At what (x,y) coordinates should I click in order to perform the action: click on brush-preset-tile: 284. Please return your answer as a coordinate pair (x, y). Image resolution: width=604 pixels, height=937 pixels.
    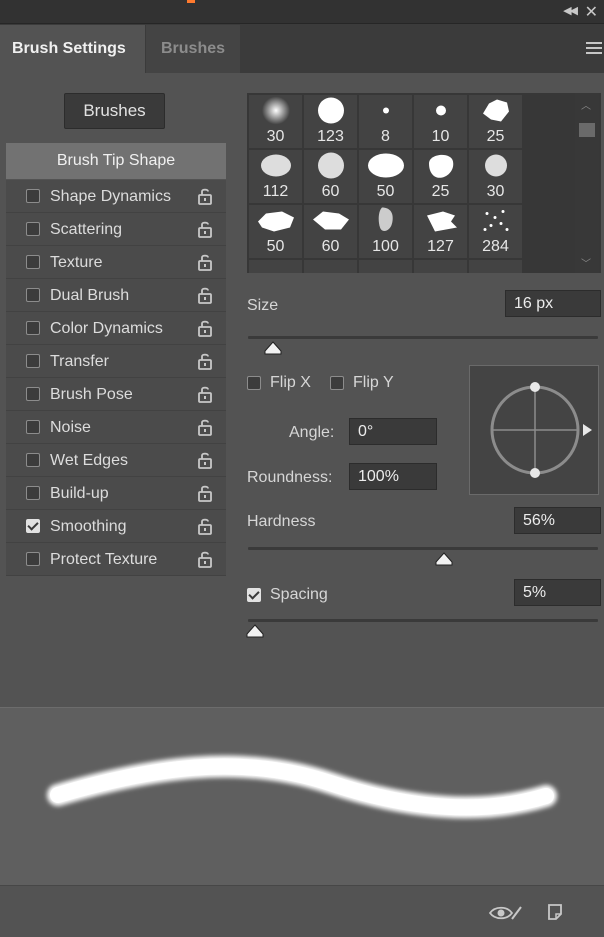
    Looking at the image, I should click on (495, 231).